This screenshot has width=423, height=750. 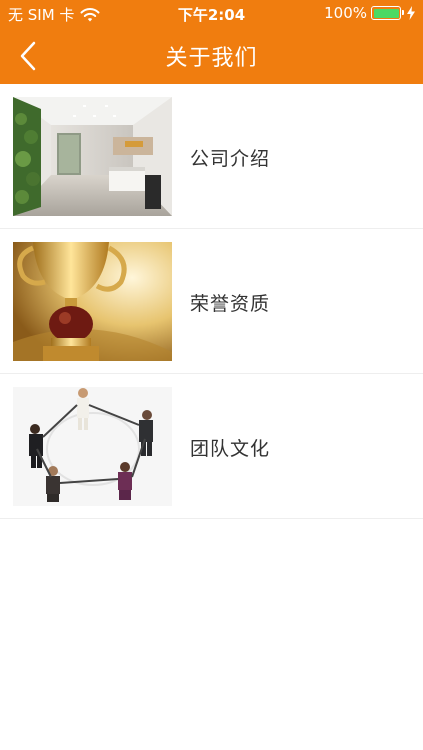 I want to click on battery-percent: 100%, so click(x=345, y=13).